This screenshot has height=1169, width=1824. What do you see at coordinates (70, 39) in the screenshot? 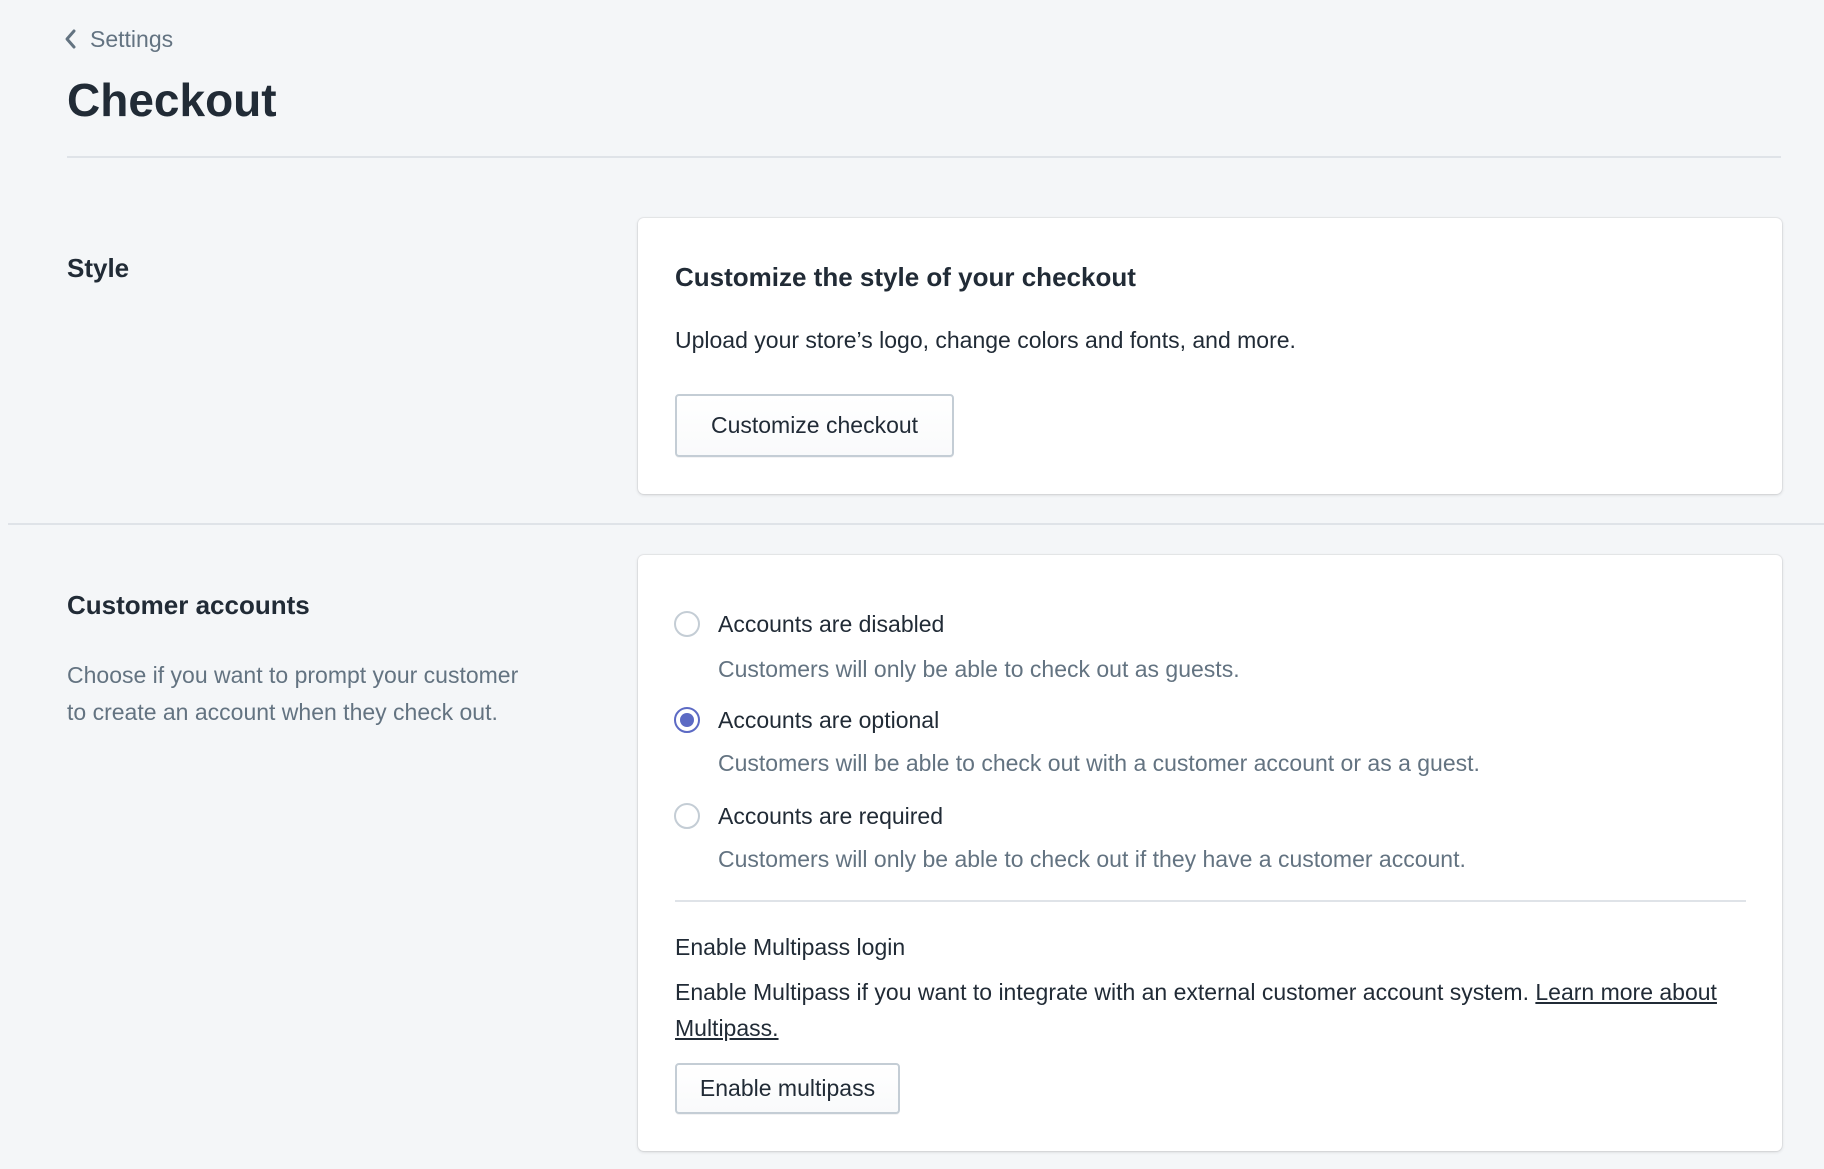
I see `chevron-left-icon` at bounding box center [70, 39].